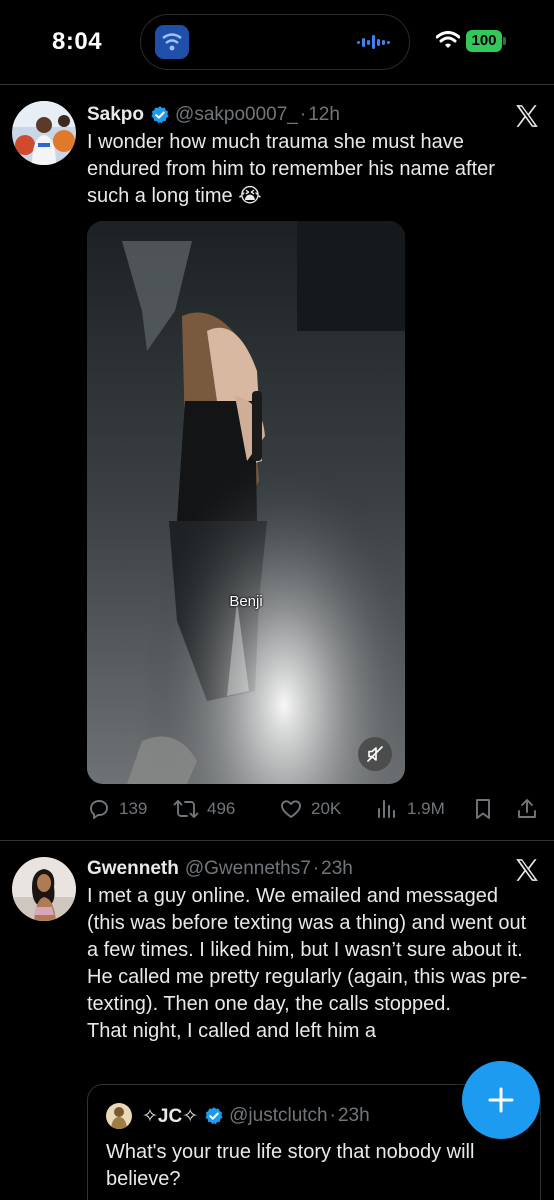  Describe the element at coordinates (186, 809) in the screenshot. I see `repost-icon` at that location.